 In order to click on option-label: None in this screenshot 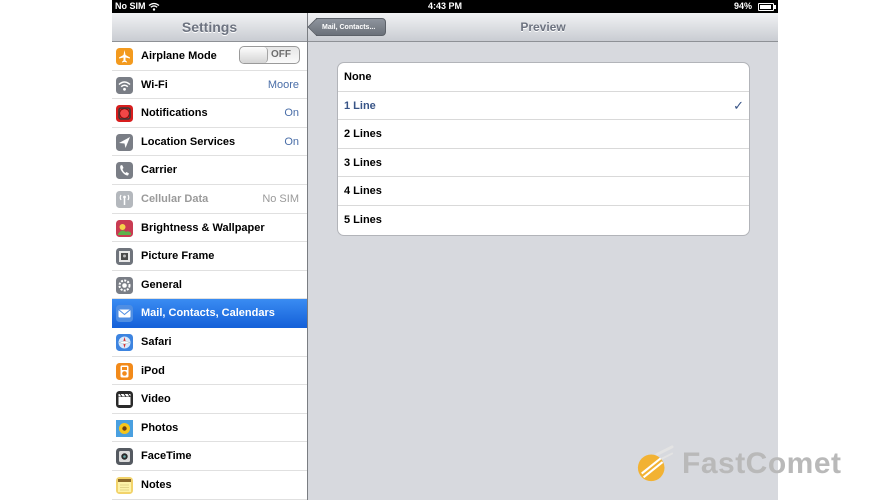, I will do `click(358, 77)`.